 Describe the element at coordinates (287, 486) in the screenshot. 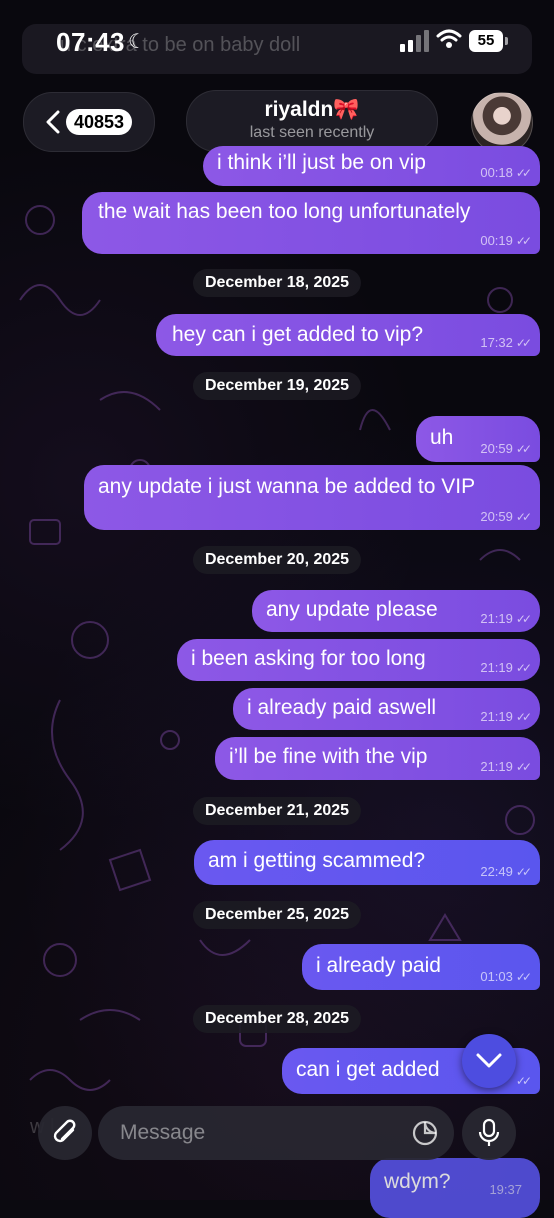

I see `message-text: any update i just wanna be added to VIP` at that location.